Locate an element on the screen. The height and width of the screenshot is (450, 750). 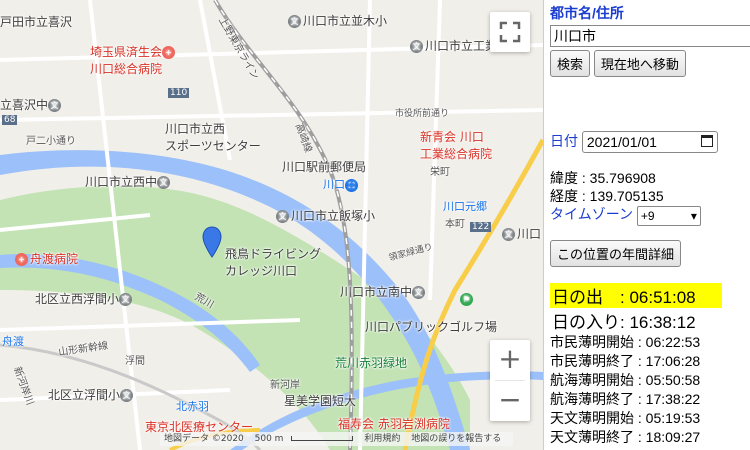
label-driving: 飛鳥ドライビング カレッジ川口 is located at coordinates (273, 262).